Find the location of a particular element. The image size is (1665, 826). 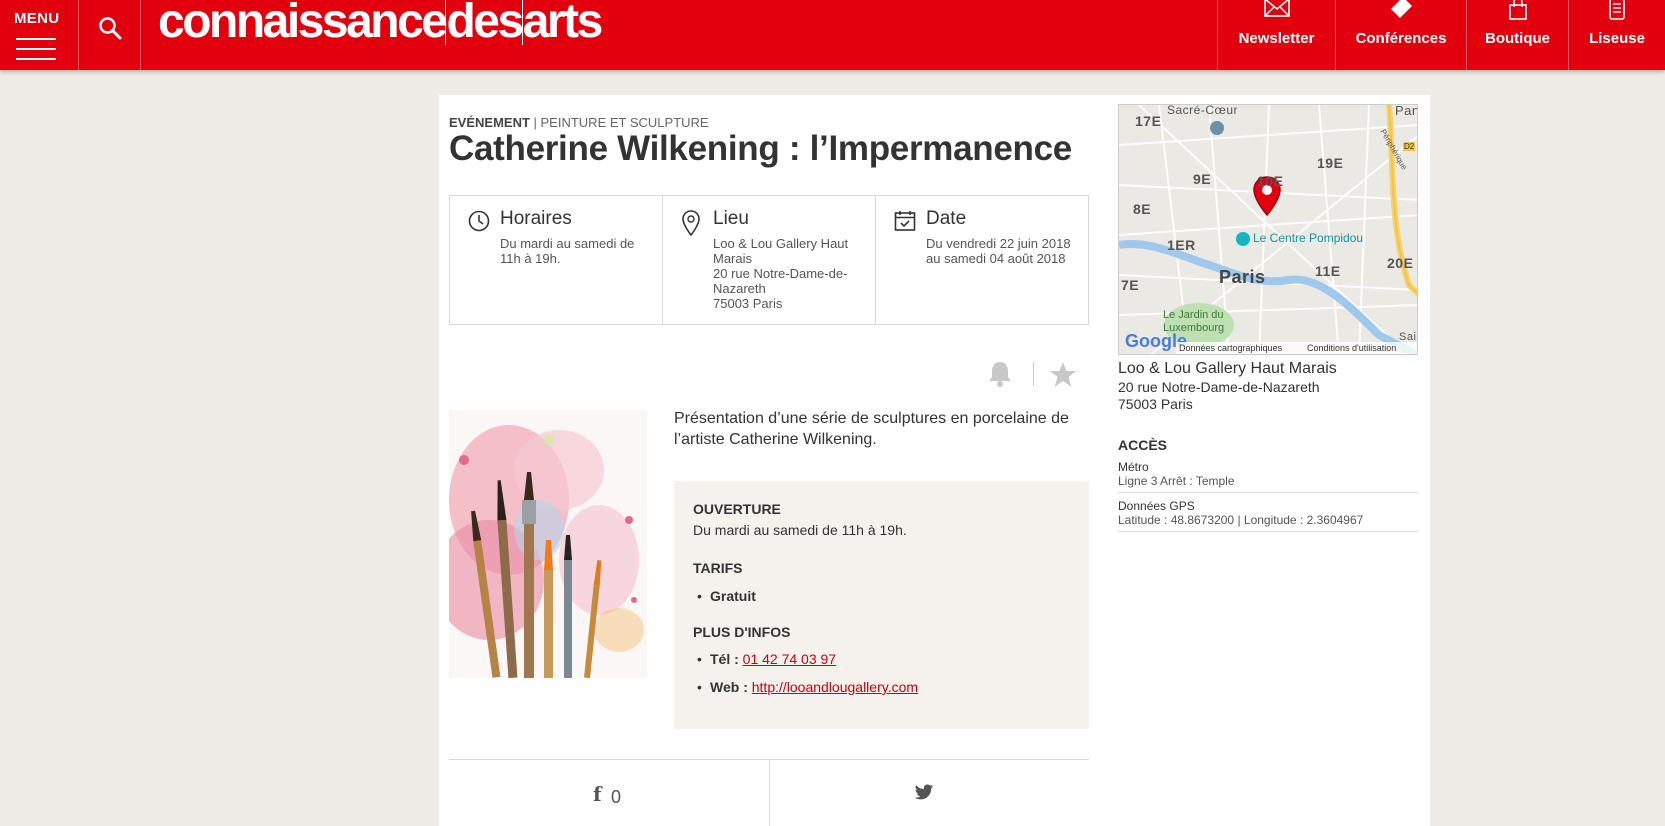

hours-text: Du mardi au samedi de 11h à 19h. is located at coordinates (567, 251).